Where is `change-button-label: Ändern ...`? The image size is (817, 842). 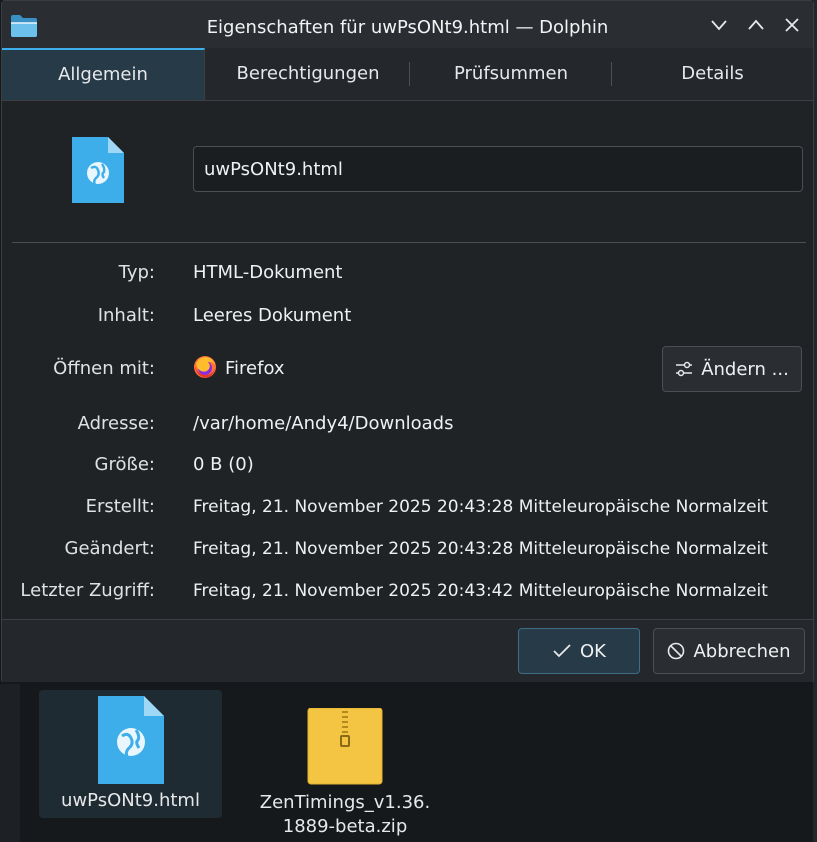
change-button-label: Ändern ... is located at coordinates (745, 369).